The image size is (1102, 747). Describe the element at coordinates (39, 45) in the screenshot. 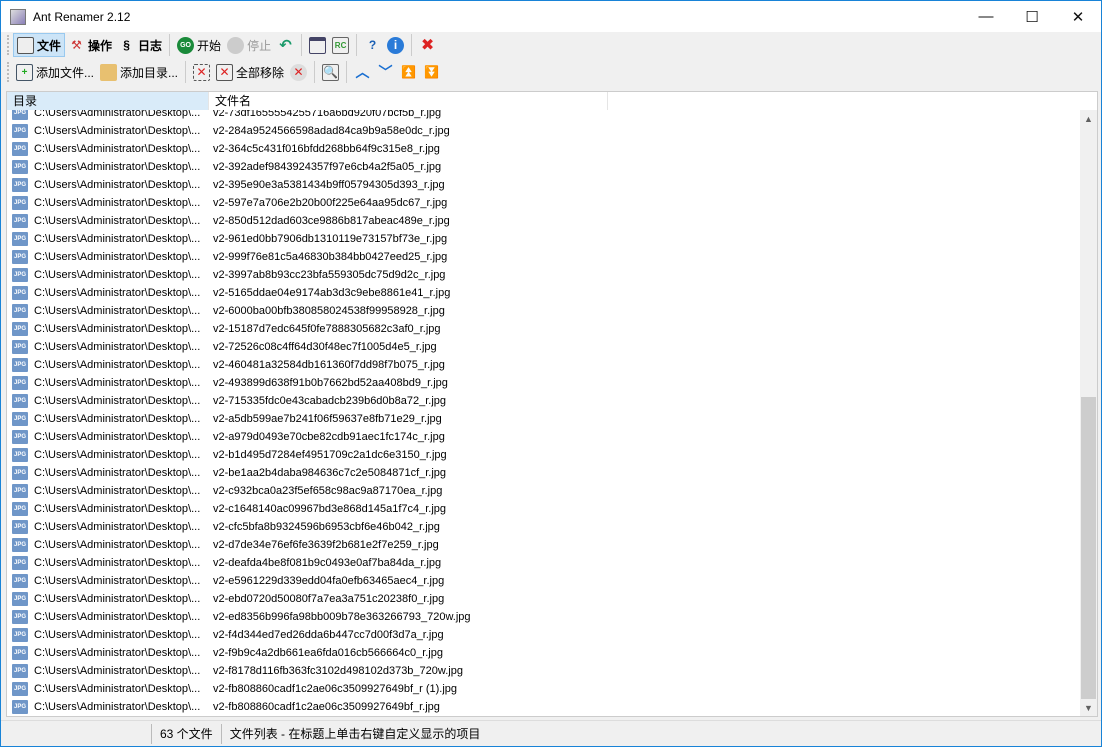

I see `files-tab-button: 文件` at that location.